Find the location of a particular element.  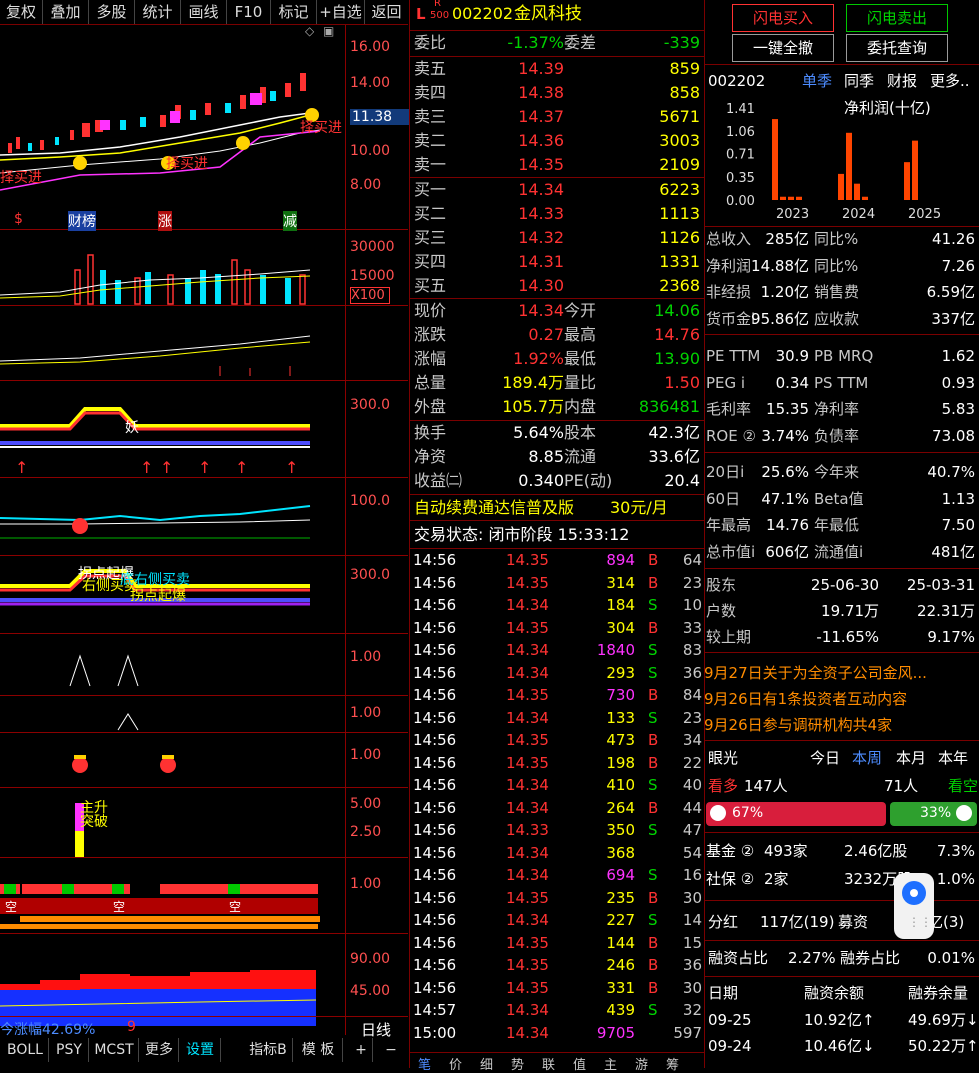

tab-month: 本月 is located at coordinates (911, 758).